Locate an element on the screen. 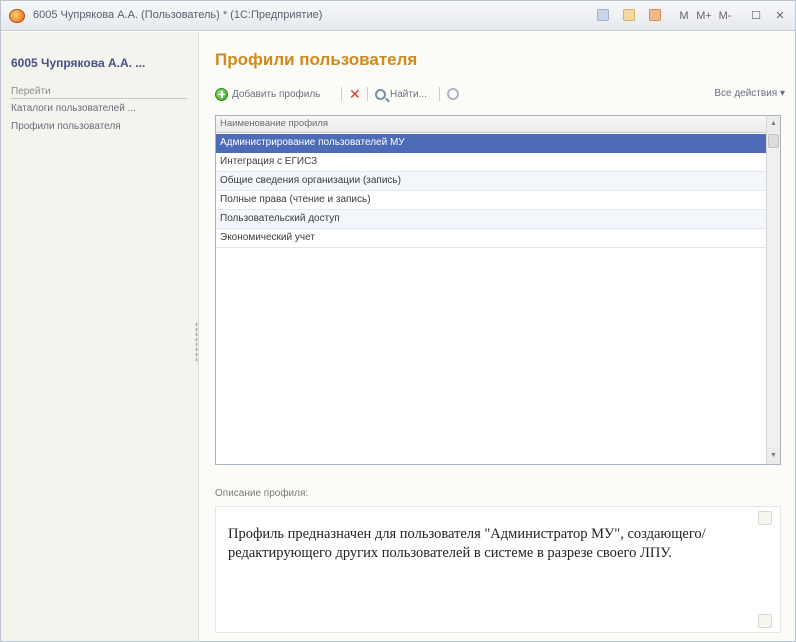  goto-section-label: Перейти is located at coordinates (99, 92).